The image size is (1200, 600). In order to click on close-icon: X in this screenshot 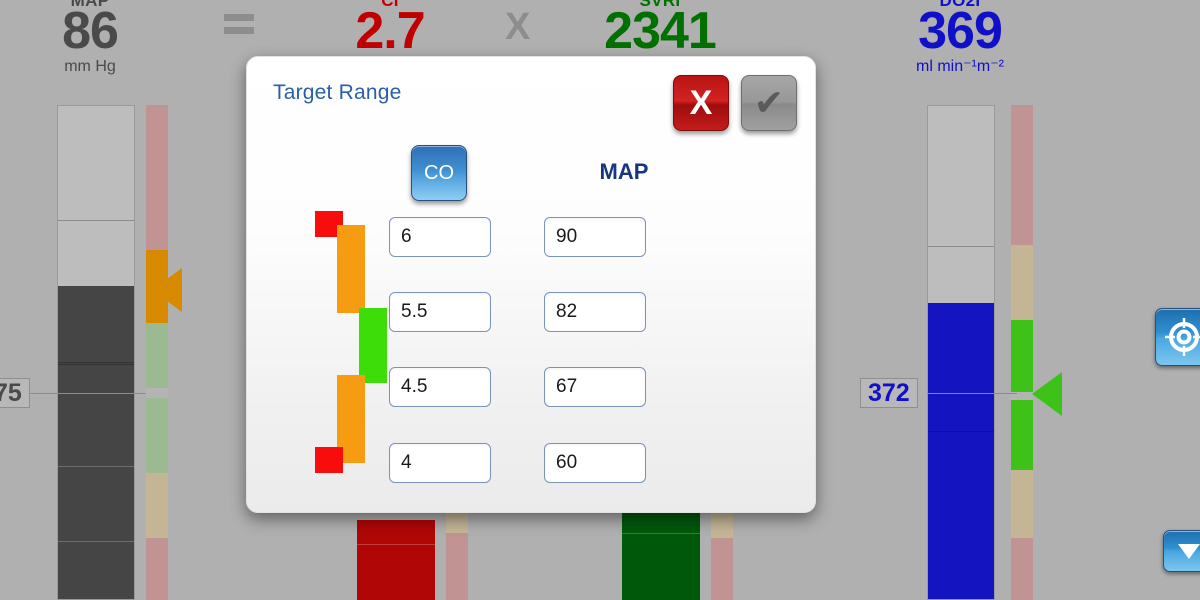, I will do `click(701, 103)`.